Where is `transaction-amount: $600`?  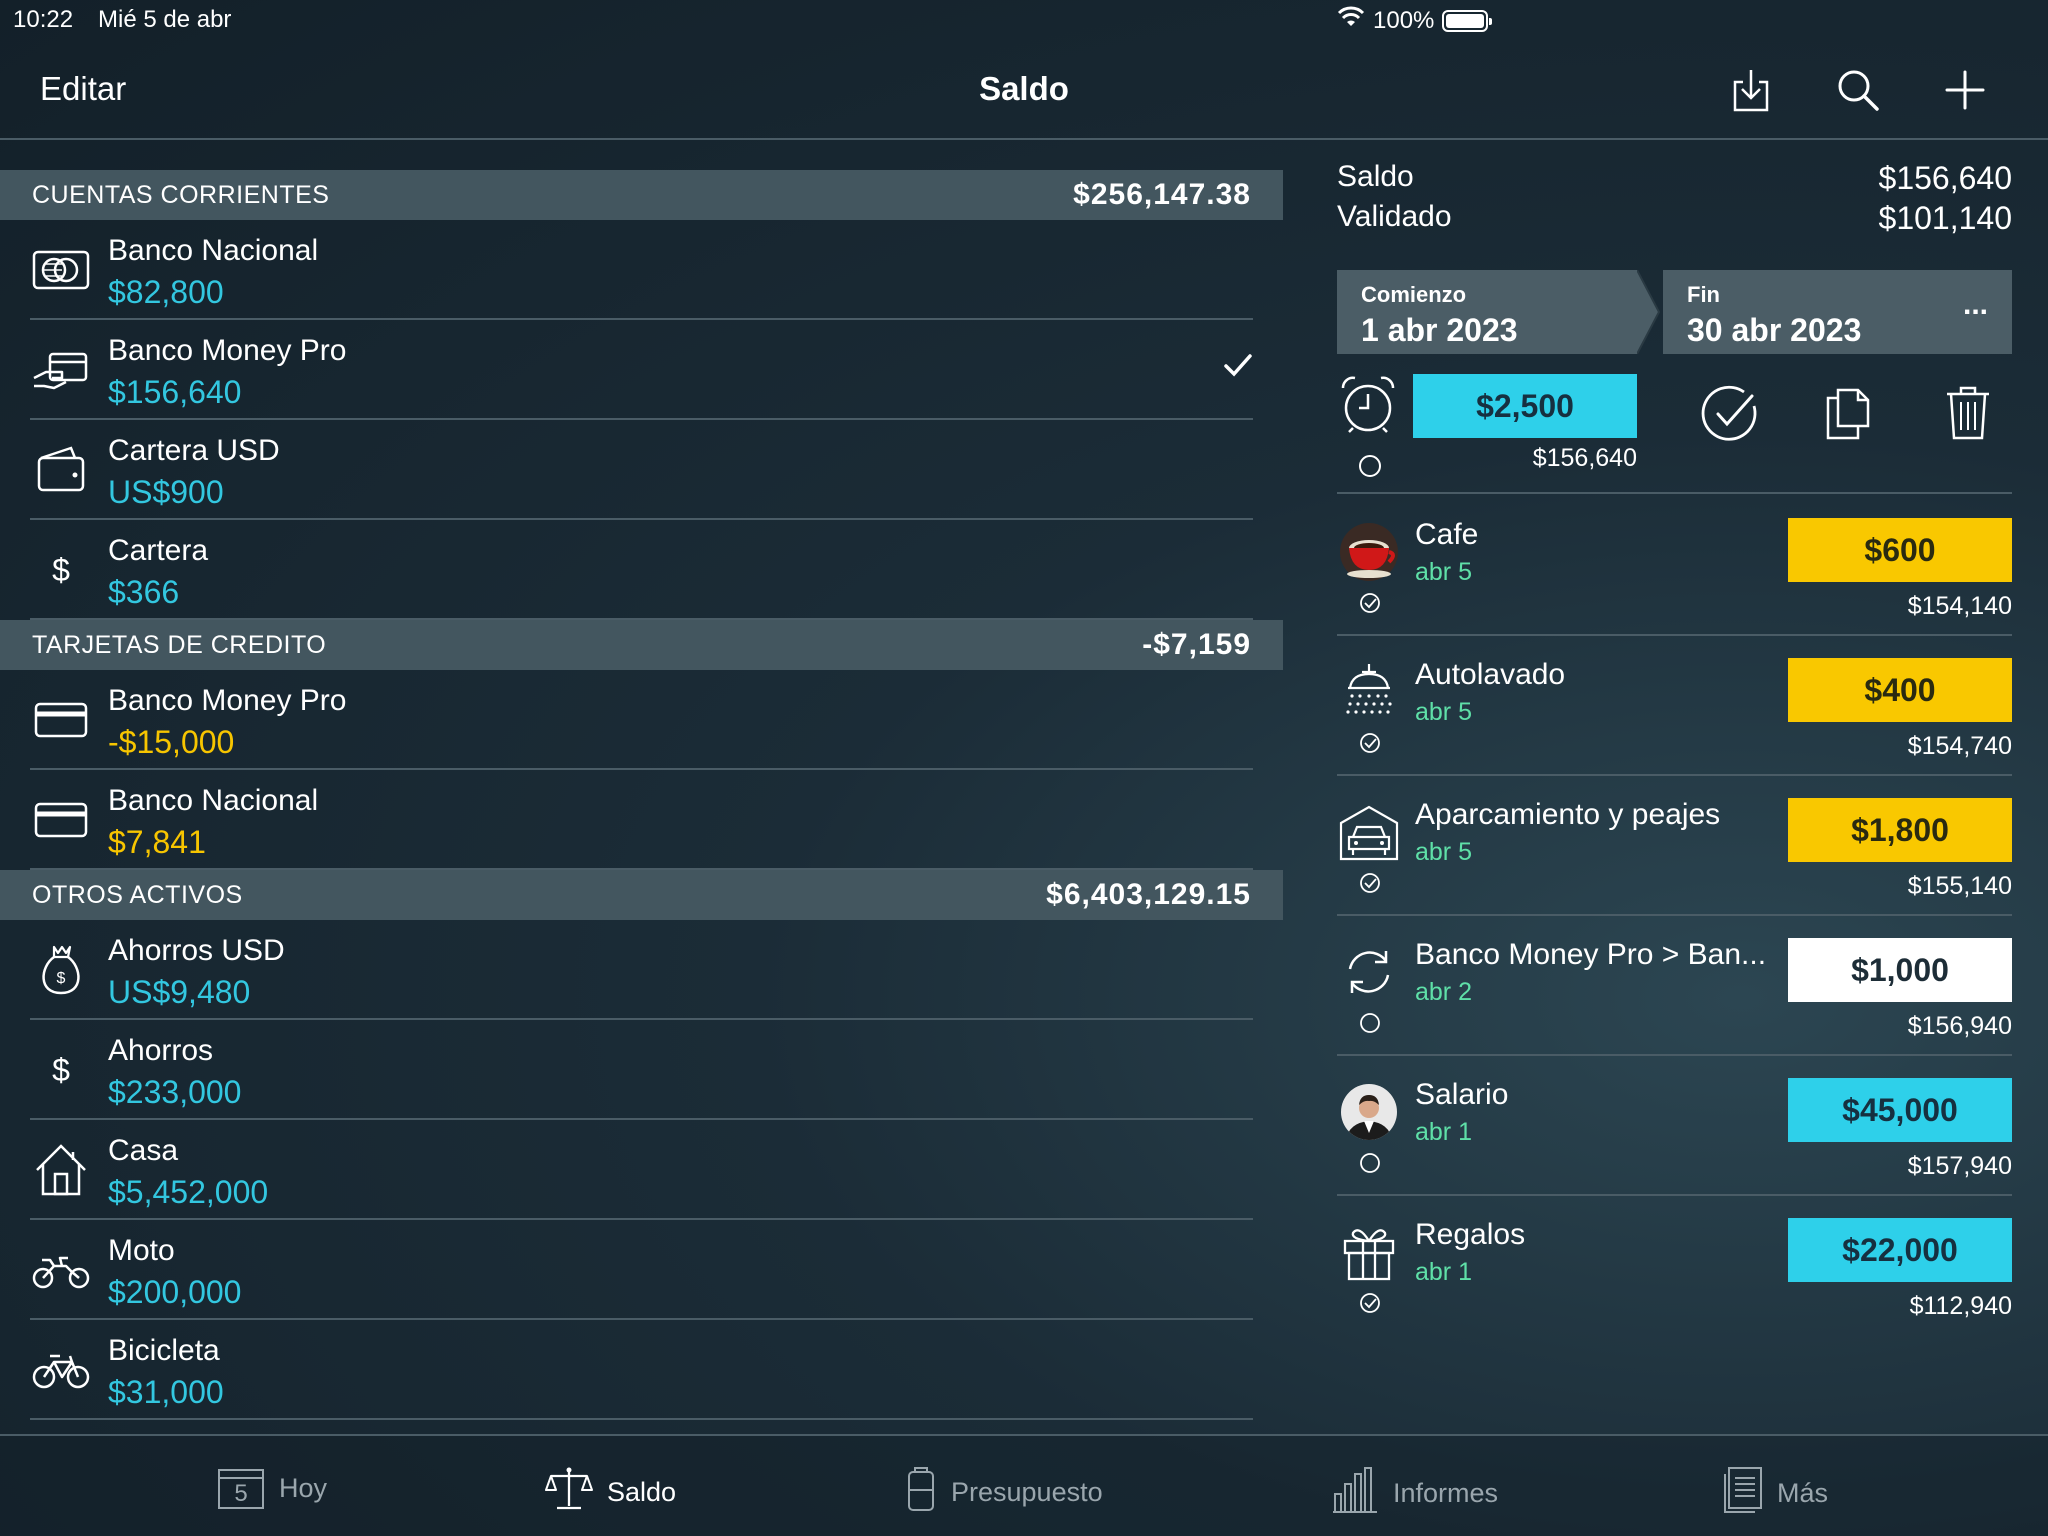
transaction-amount: $600 is located at coordinates (1900, 550).